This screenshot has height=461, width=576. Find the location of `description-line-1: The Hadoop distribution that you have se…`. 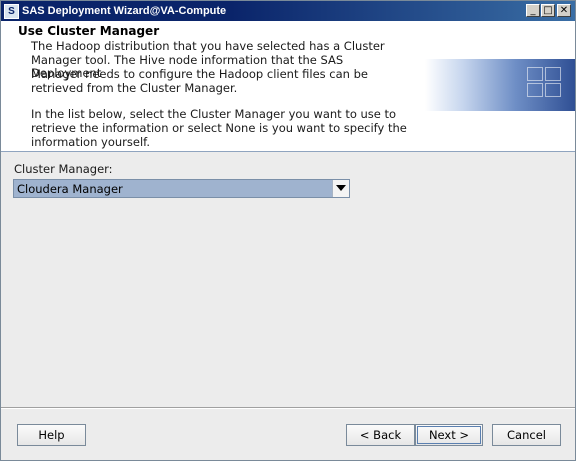

description-line-1: The Hadoop distribution that you have se… is located at coordinates (208, 46).